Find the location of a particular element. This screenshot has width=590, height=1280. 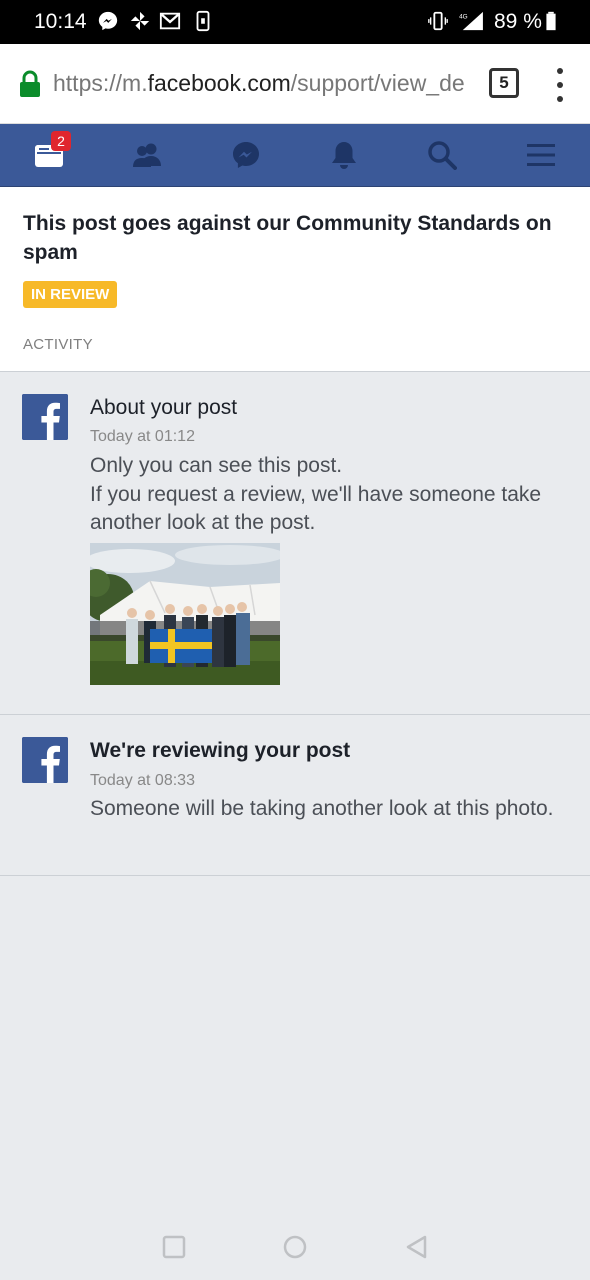

nav-notifications is located at coordinates (344, 155).